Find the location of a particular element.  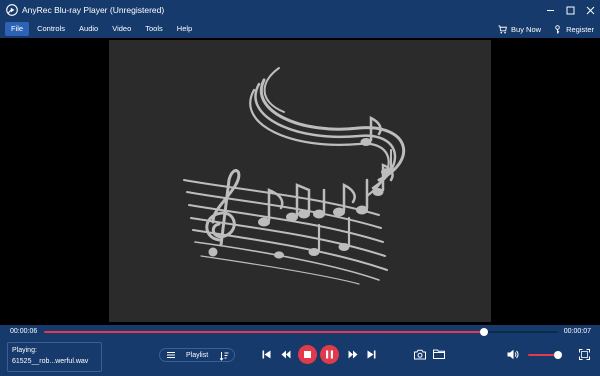

playlist-button: Playlist is located at coordinates (197, 355).